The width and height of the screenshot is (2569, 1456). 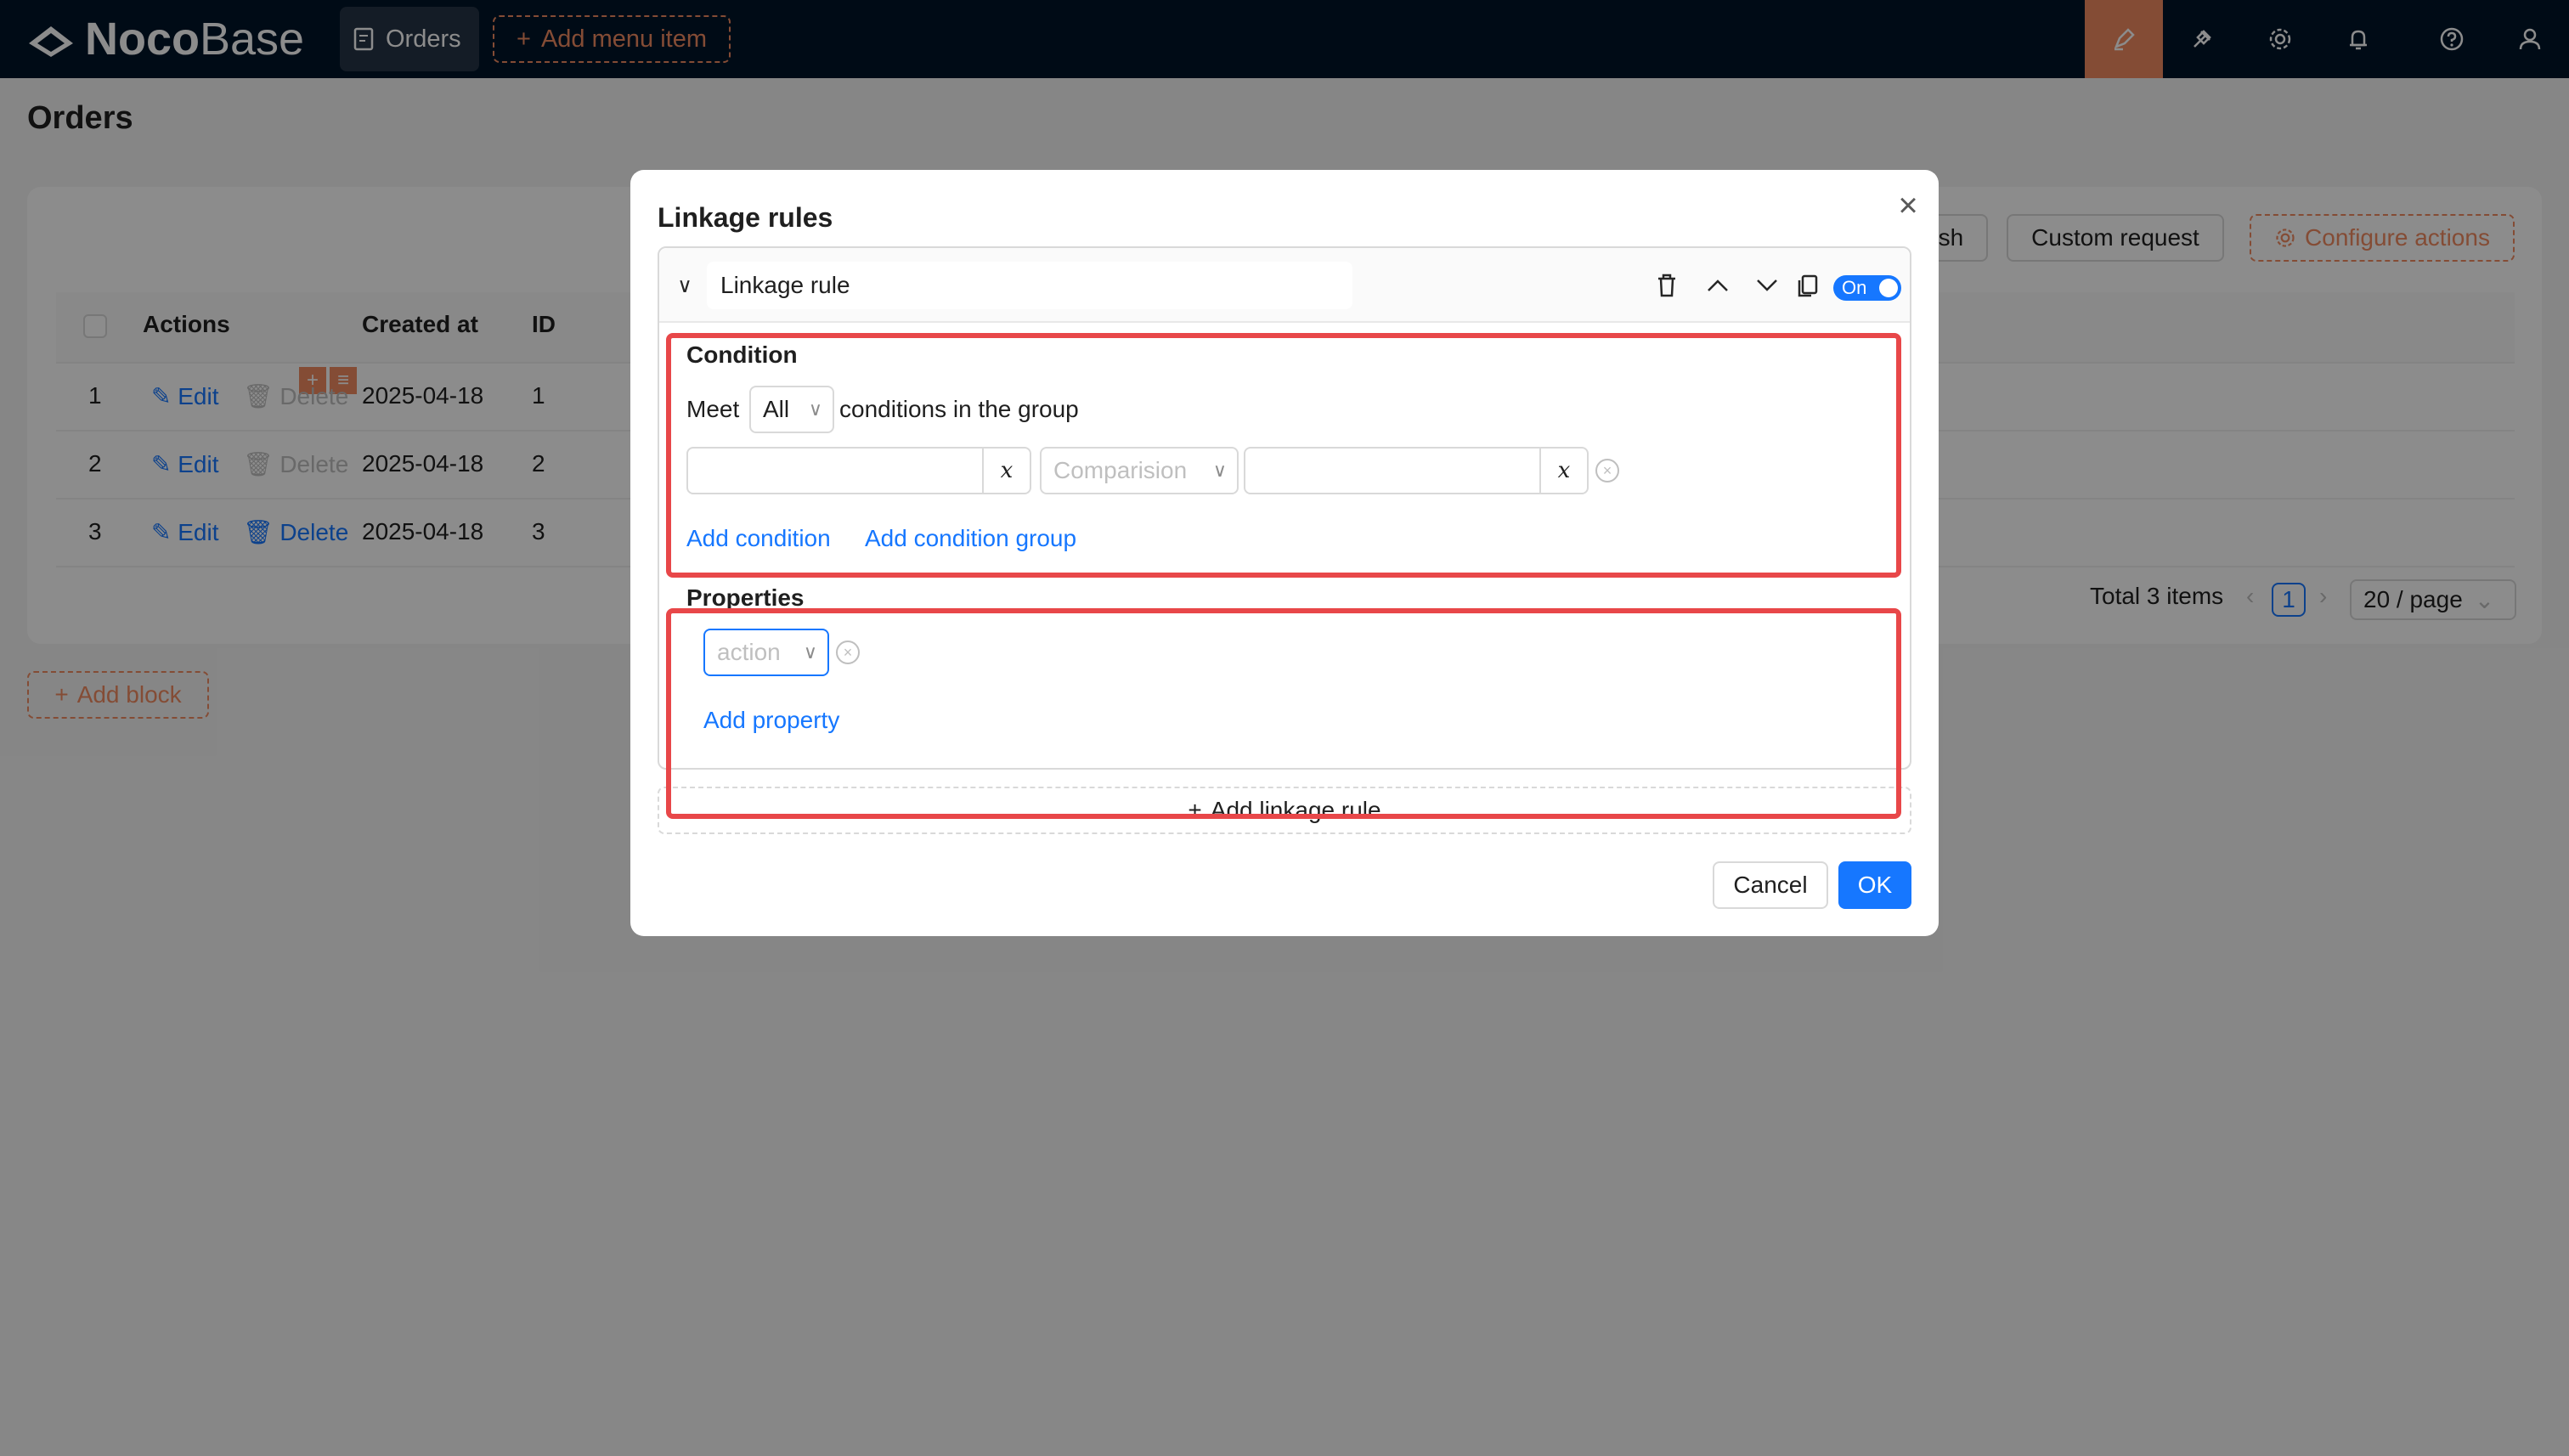 I want to click on delete-rule-icon, so click(x=1667, y=285).